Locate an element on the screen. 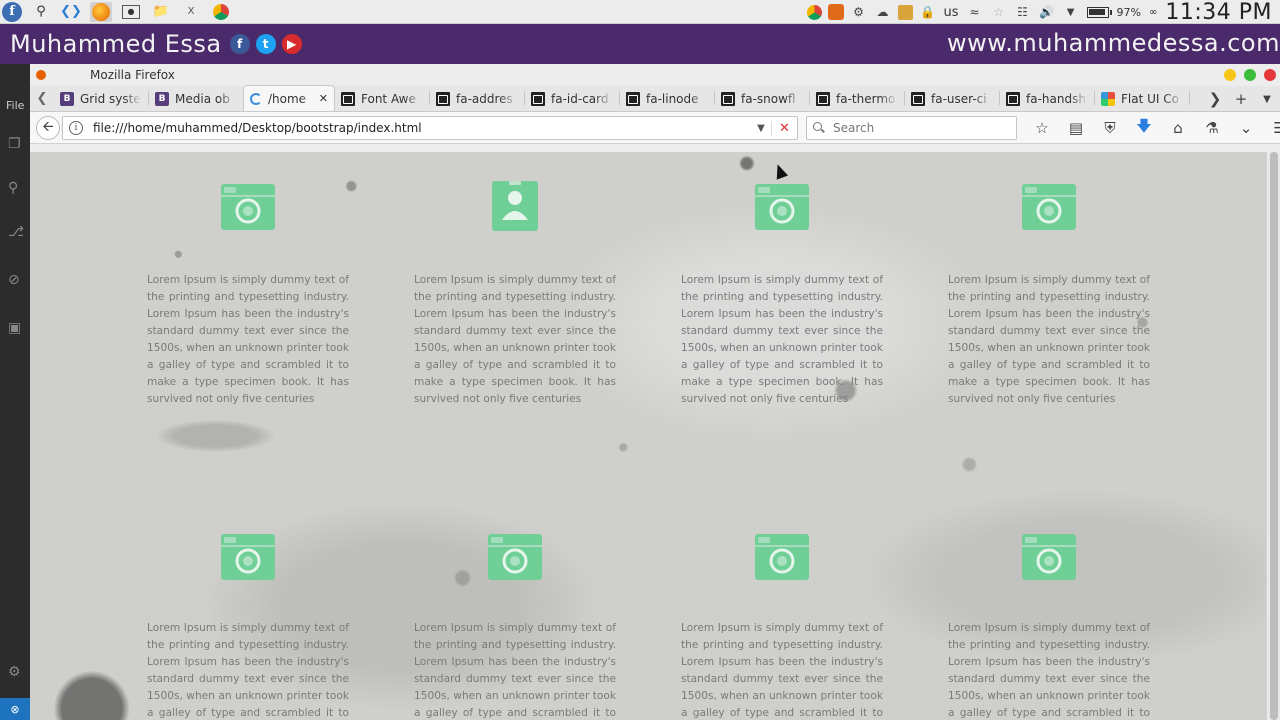 Image resolution: width=1280 pixels, height=720 pixels. site-info-icon: i is located at coordinates (76, 128).